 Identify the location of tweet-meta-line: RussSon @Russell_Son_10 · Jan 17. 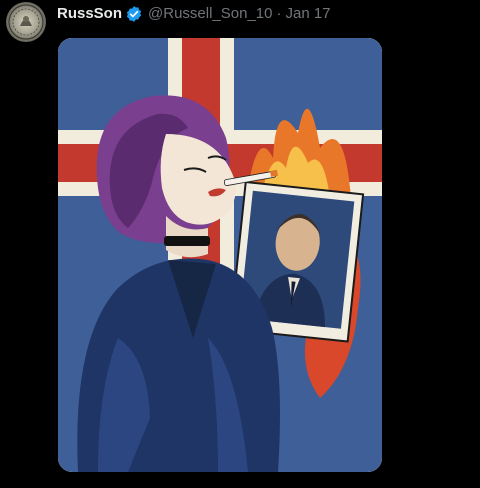
(194, 14).